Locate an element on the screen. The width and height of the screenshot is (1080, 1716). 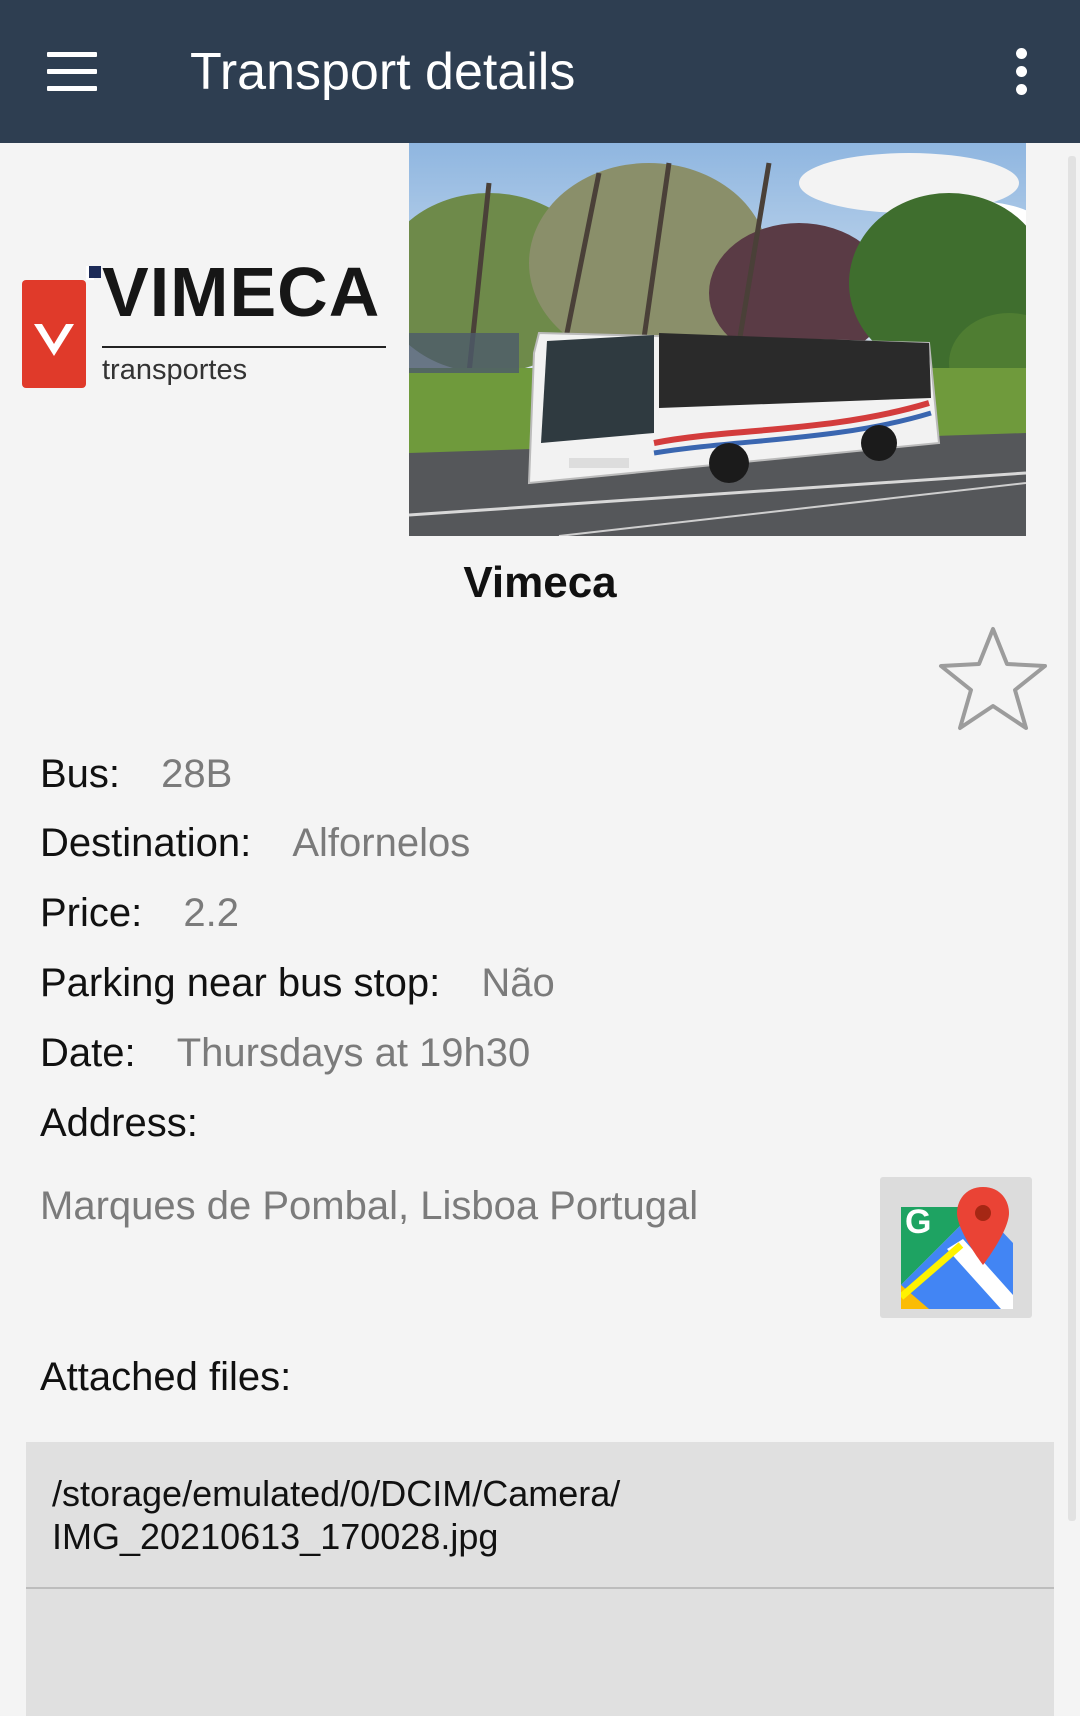
address-value: Marques de Pombal, Lisboa Portugal is located at coordinates (369, 1206).